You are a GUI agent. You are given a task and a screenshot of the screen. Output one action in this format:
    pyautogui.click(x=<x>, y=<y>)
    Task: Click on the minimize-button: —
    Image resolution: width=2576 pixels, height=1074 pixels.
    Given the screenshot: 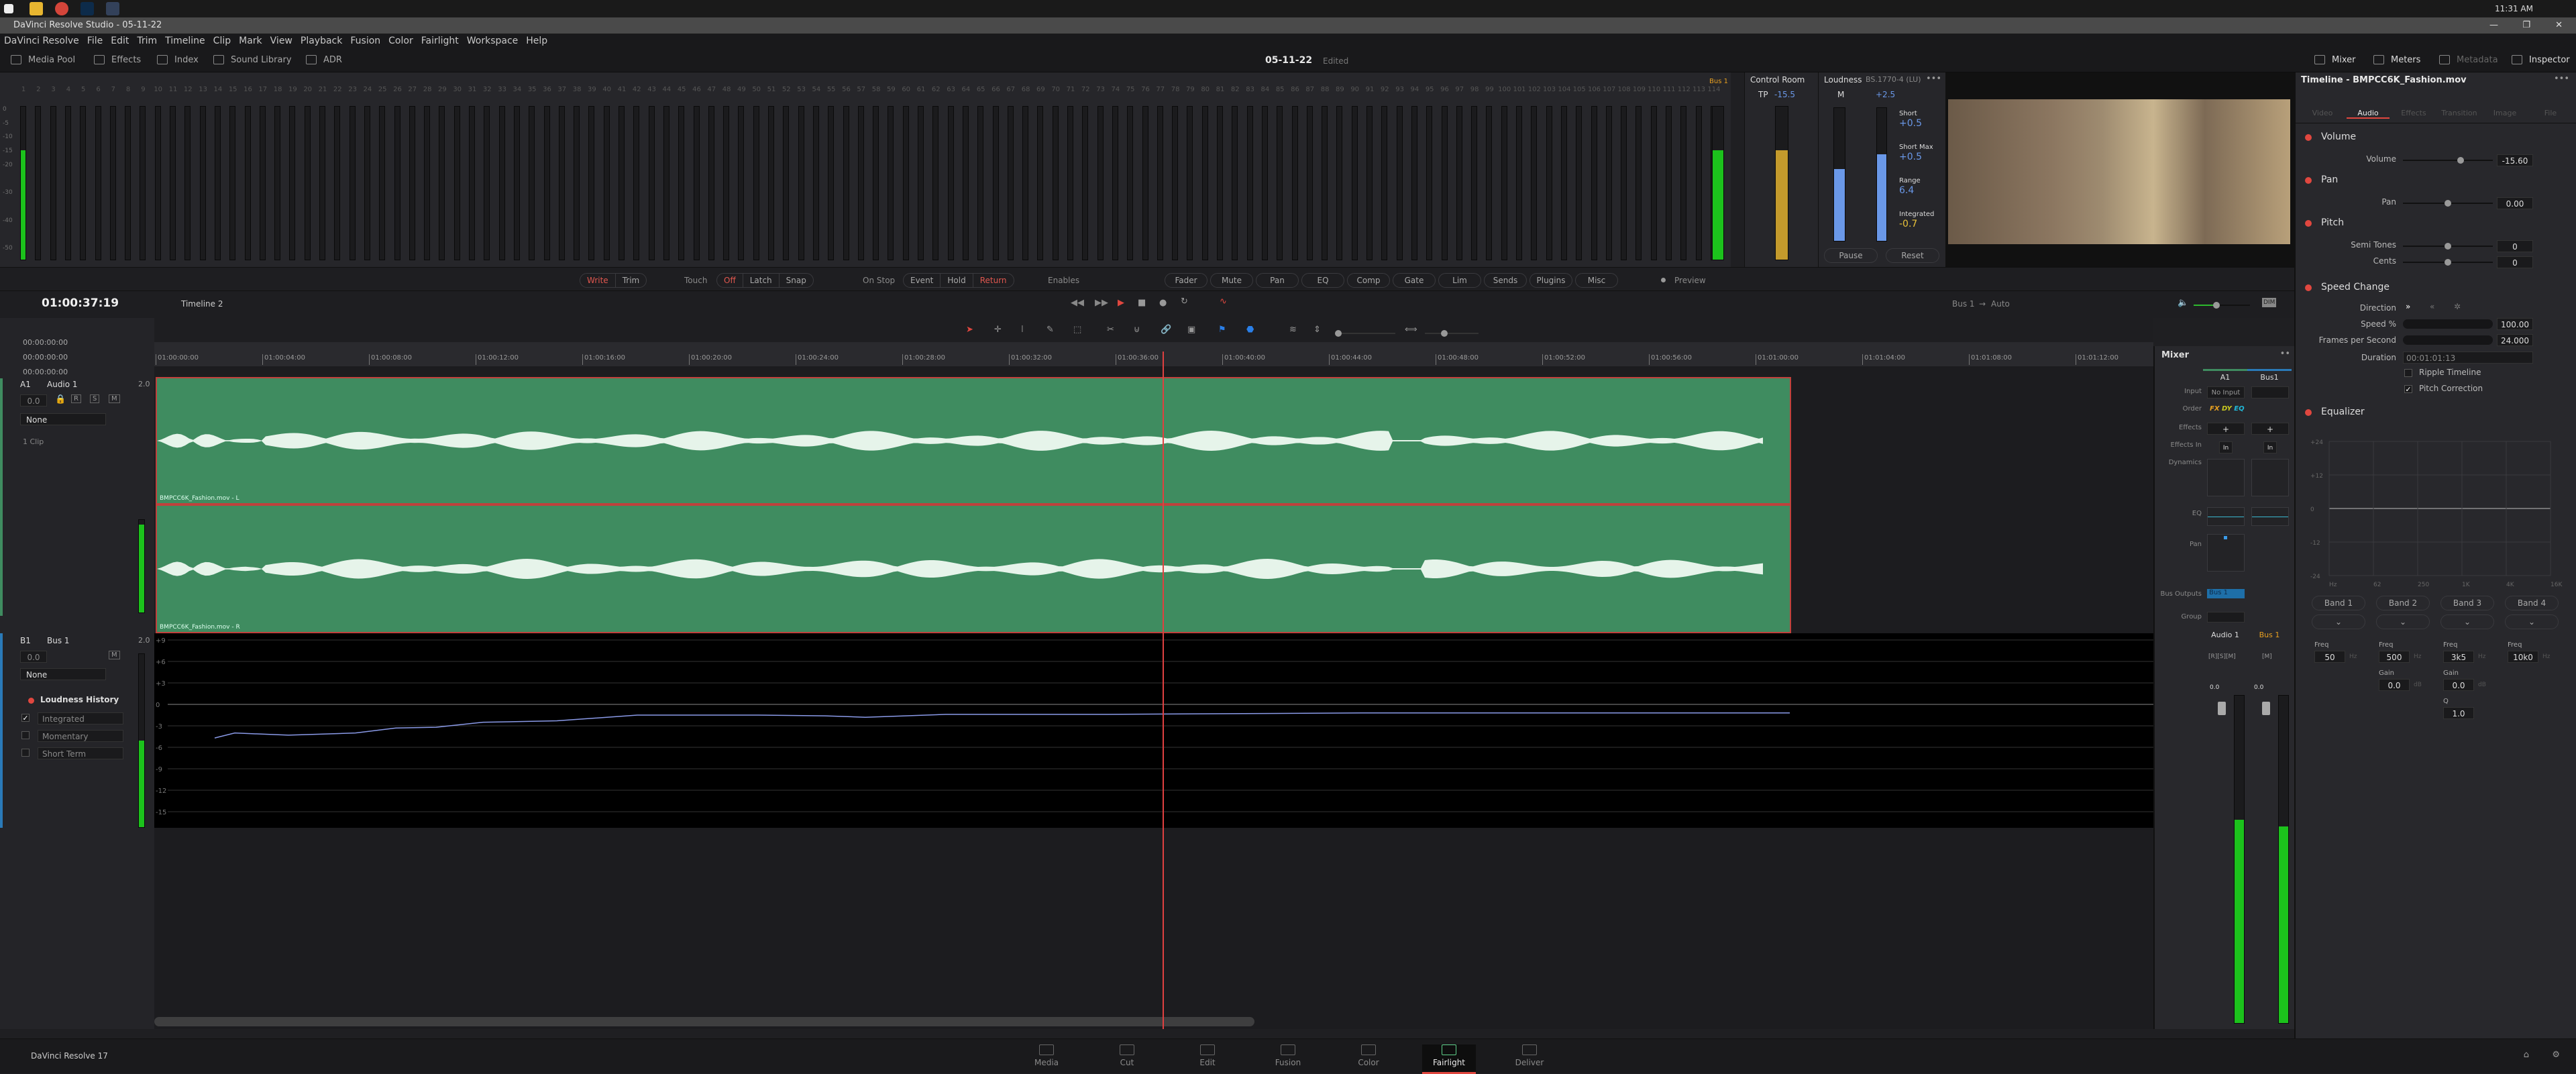 What is the action you would take?
    pyautogui.click(x=2493, y=25)
    